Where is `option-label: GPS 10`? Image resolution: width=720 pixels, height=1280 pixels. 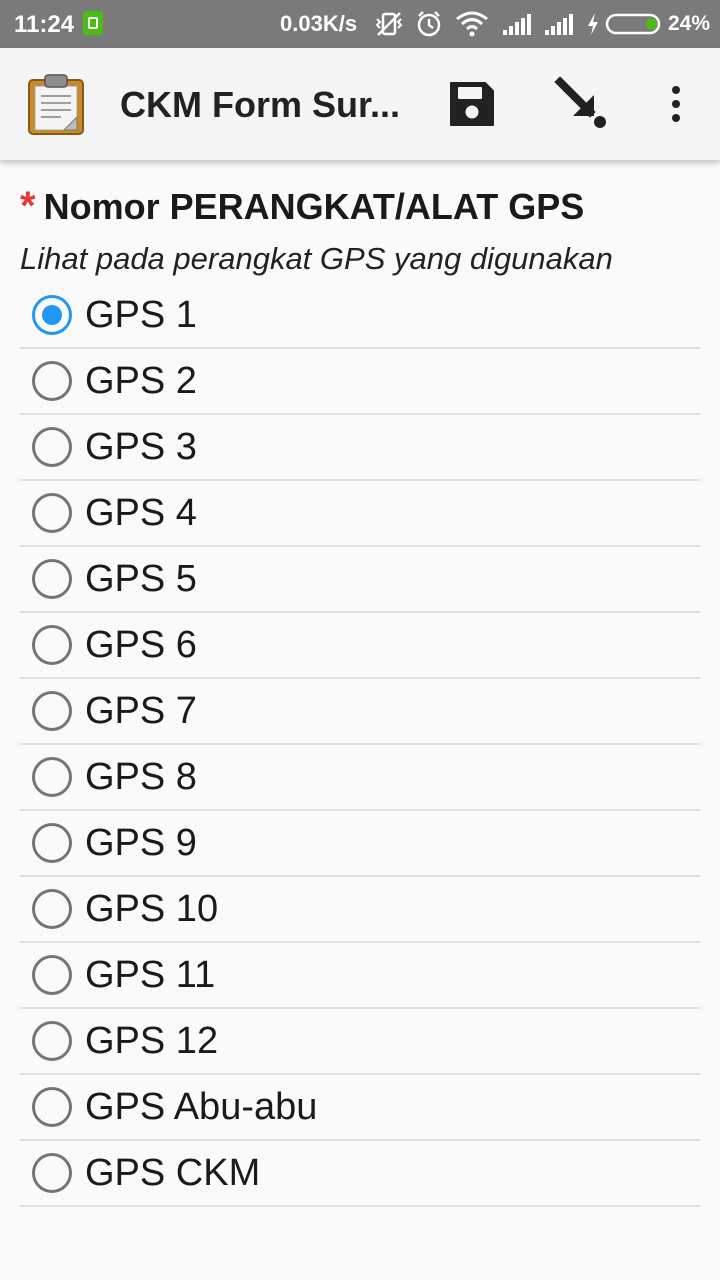
option-label: GPS 10 is located at coordinates (152, 908).